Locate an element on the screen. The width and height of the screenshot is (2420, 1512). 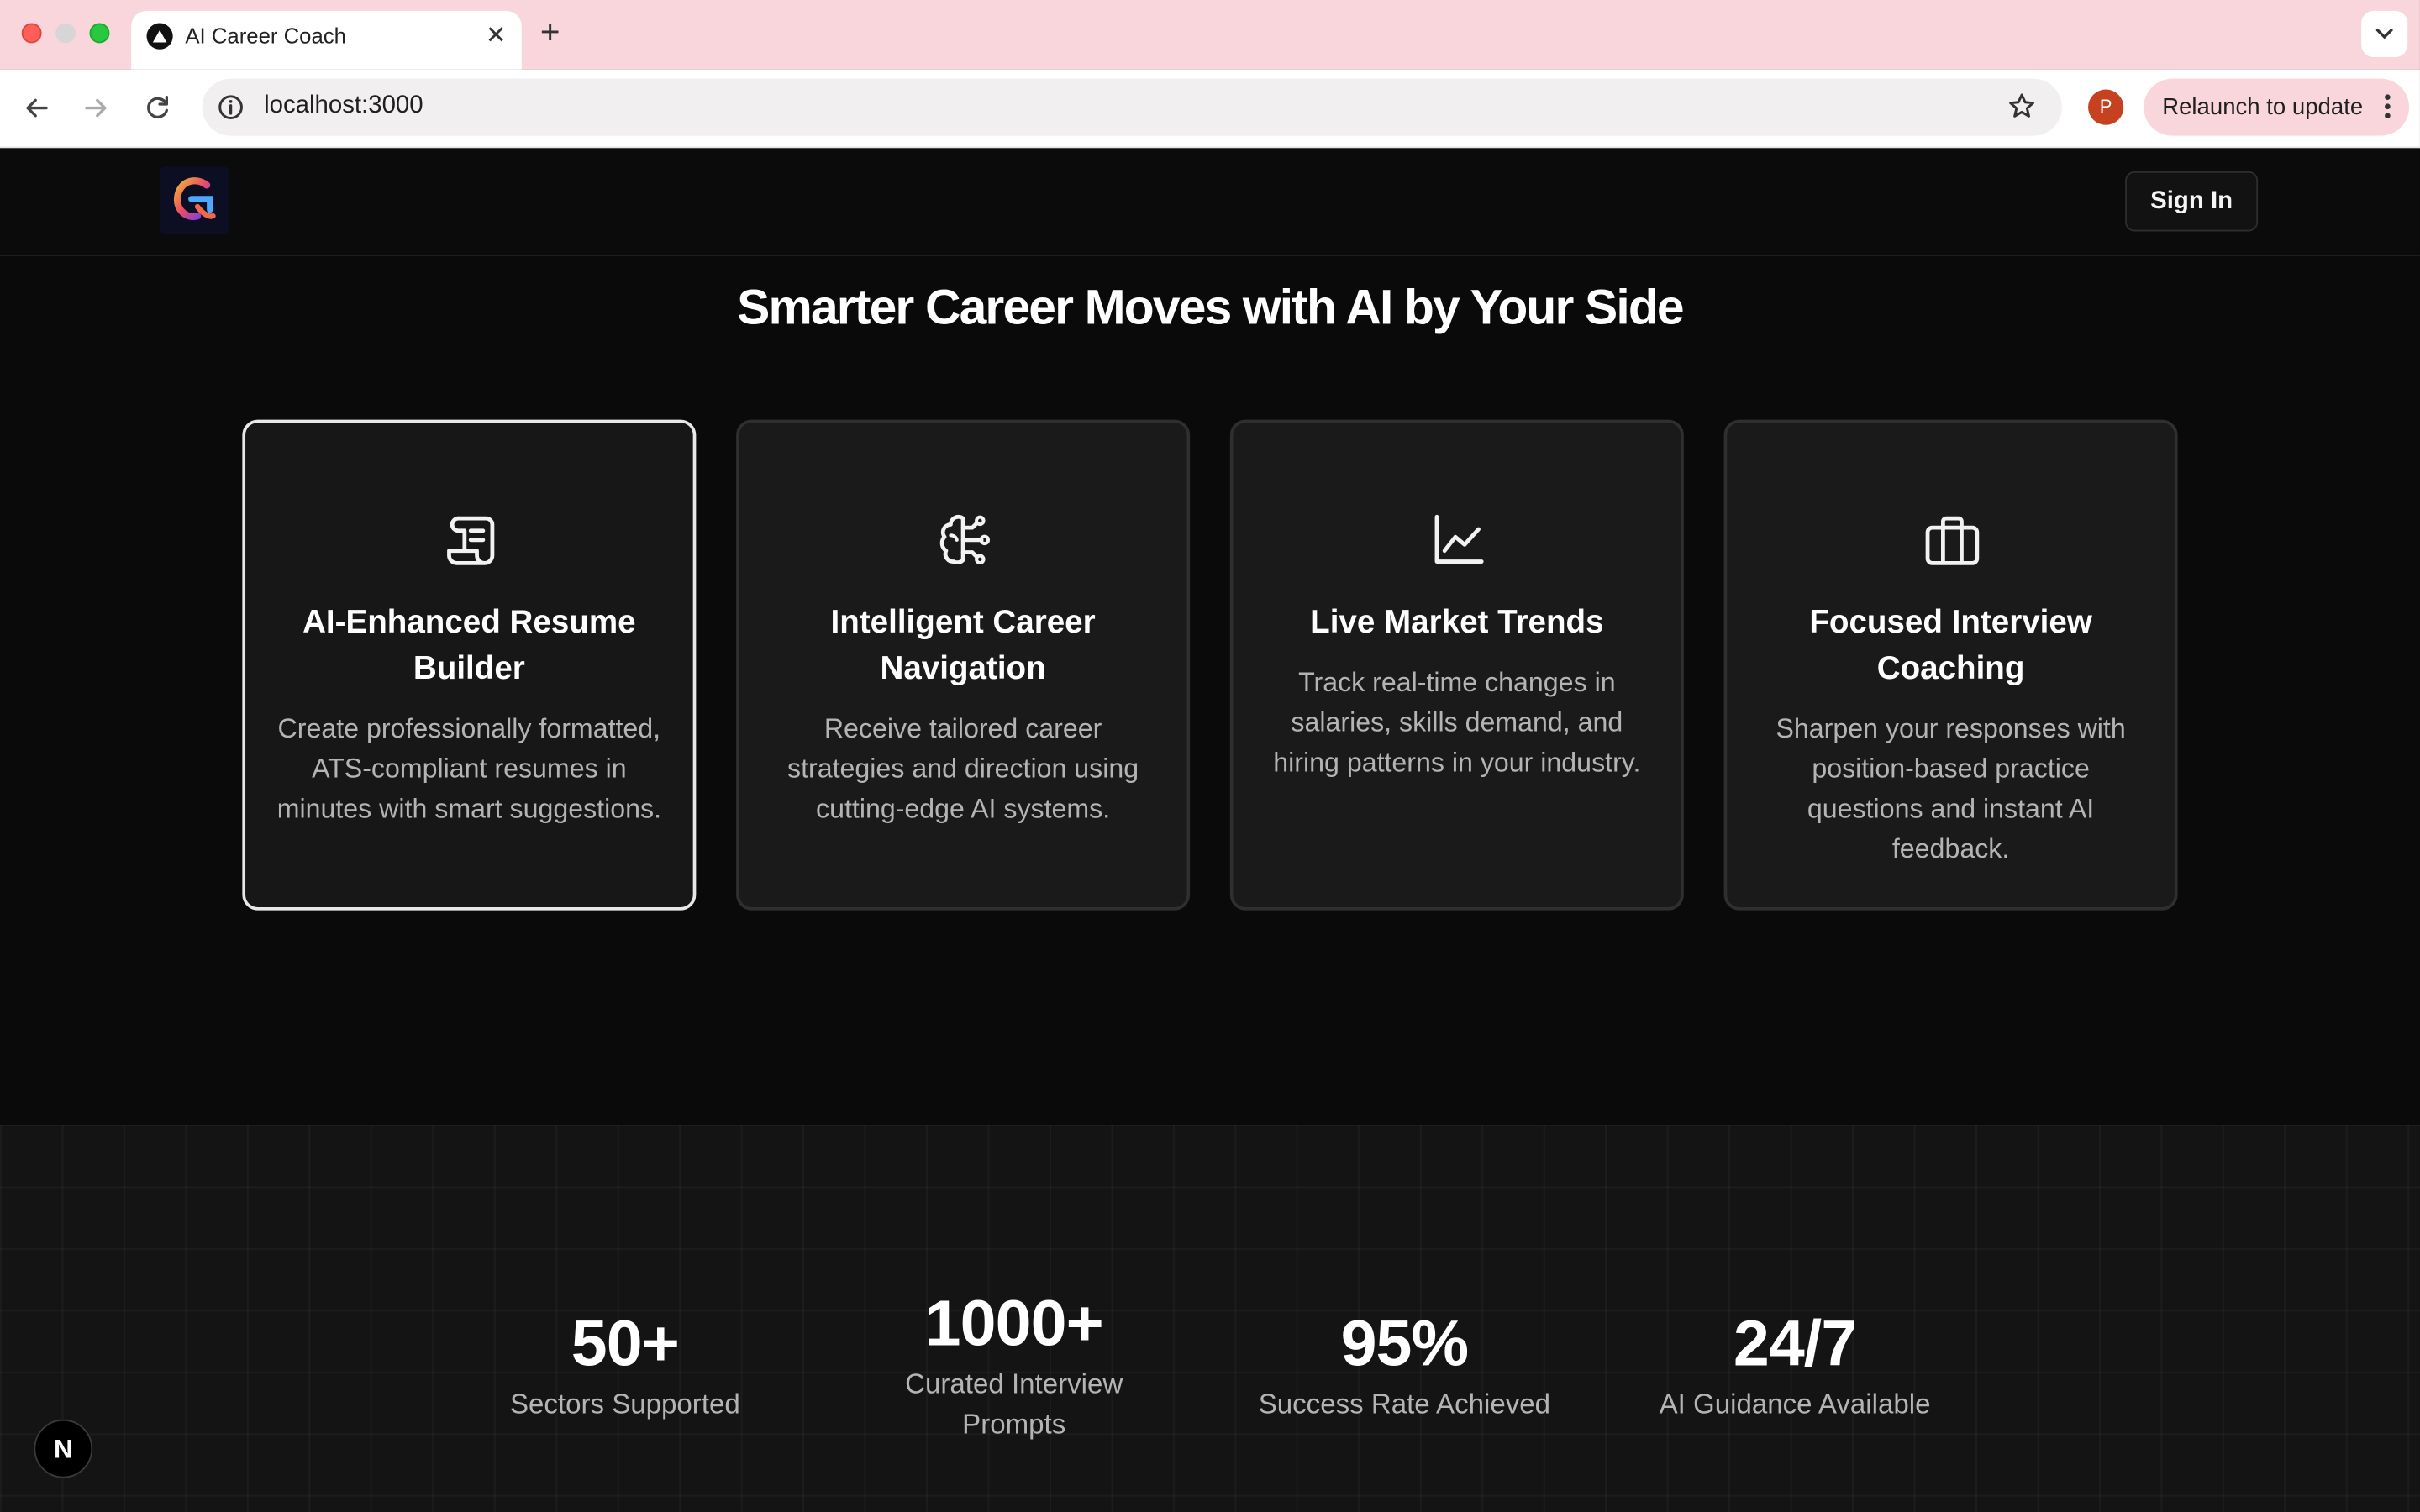
stat-success-rate: 95% Success Rate Achieved is located at coordinates (1405, 1366).